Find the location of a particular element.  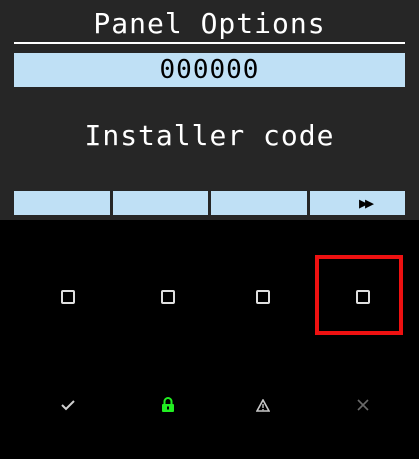

close-icon is located at coordinates (363, 405).